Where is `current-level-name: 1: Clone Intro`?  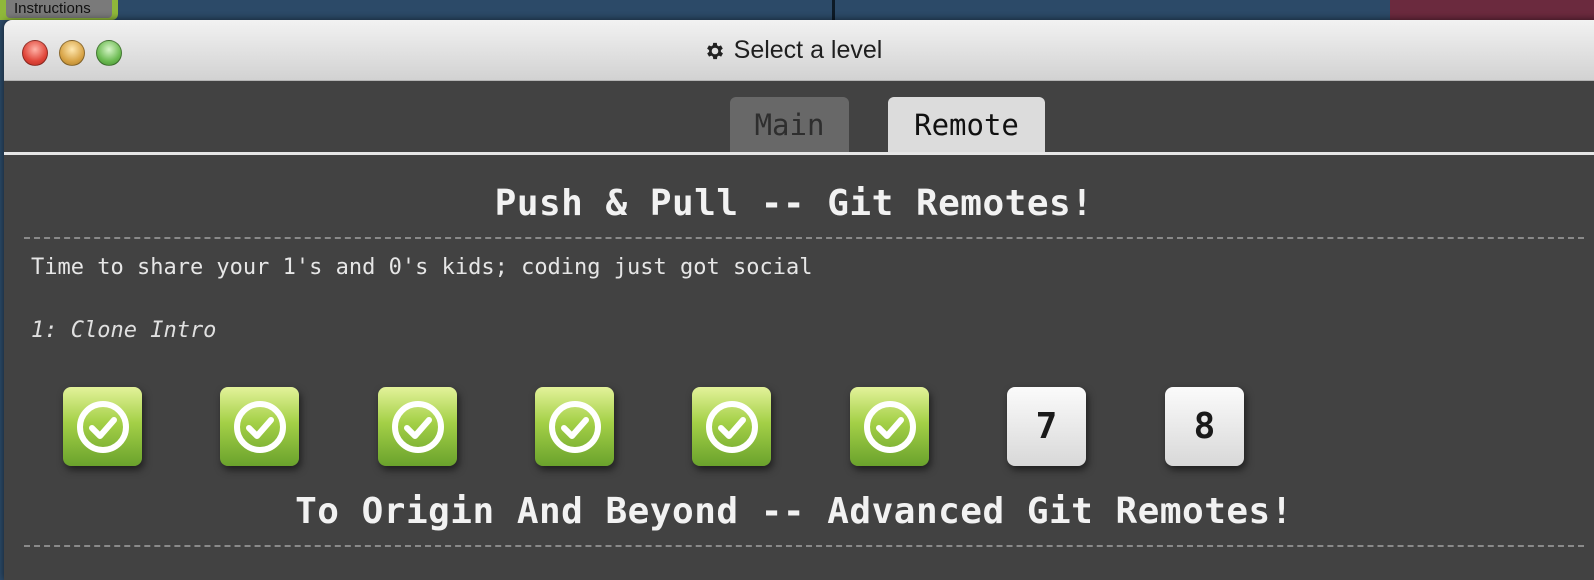 current-level-name: 1: Clone Intro is located at coordinates (124, 330).